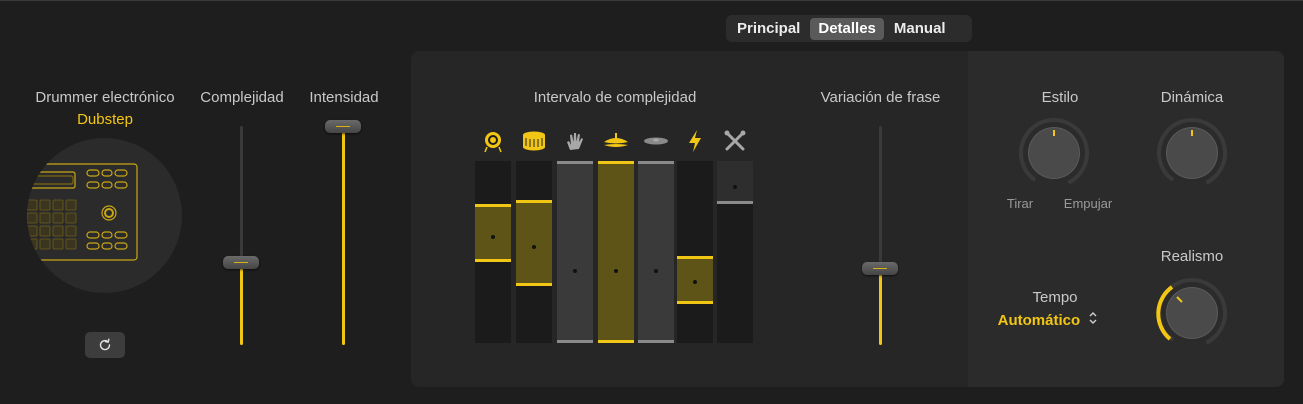  What do you see at coordinates (343, 235) in the screenshot?
I see `intensity-fill` at bounding box center [343, 235].